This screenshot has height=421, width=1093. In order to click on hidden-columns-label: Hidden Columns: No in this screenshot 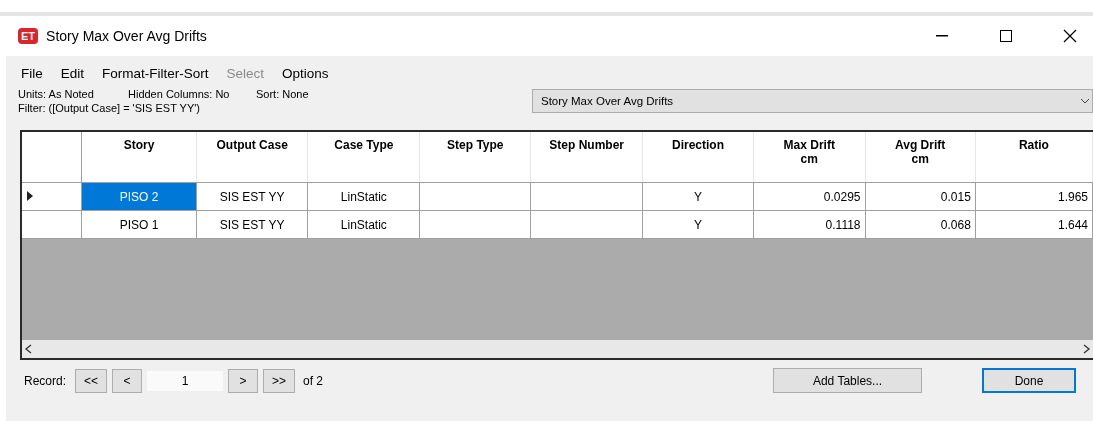, I will do `click(179, 94)`.